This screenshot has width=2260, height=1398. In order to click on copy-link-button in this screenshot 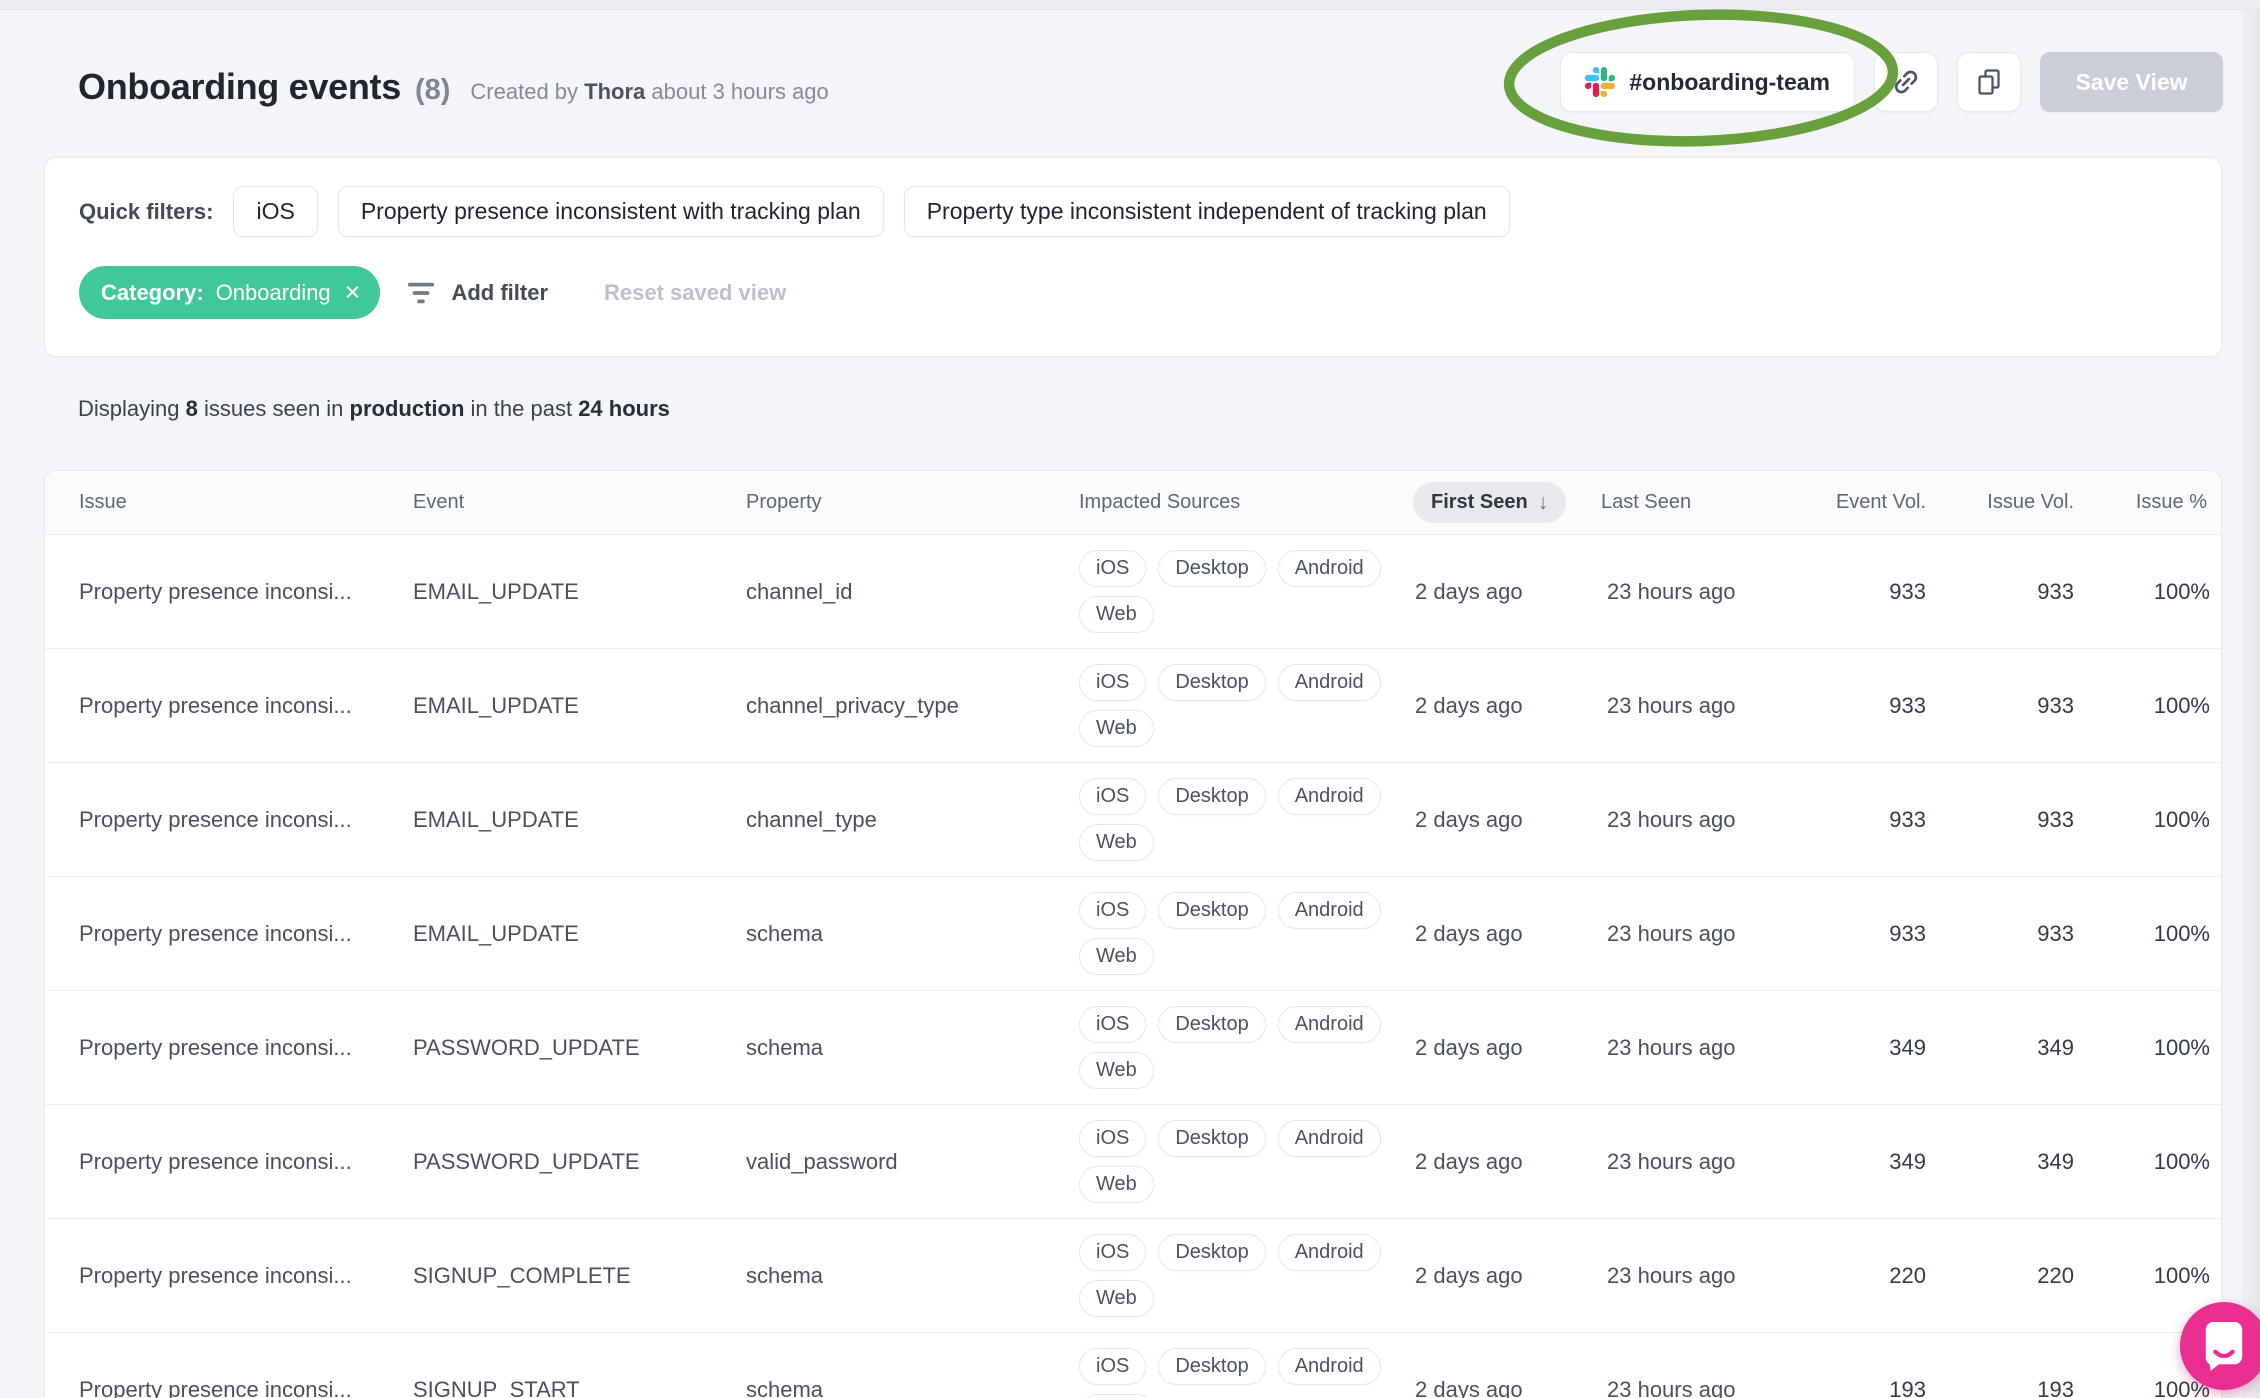, I will do `click(1906, 82)`.